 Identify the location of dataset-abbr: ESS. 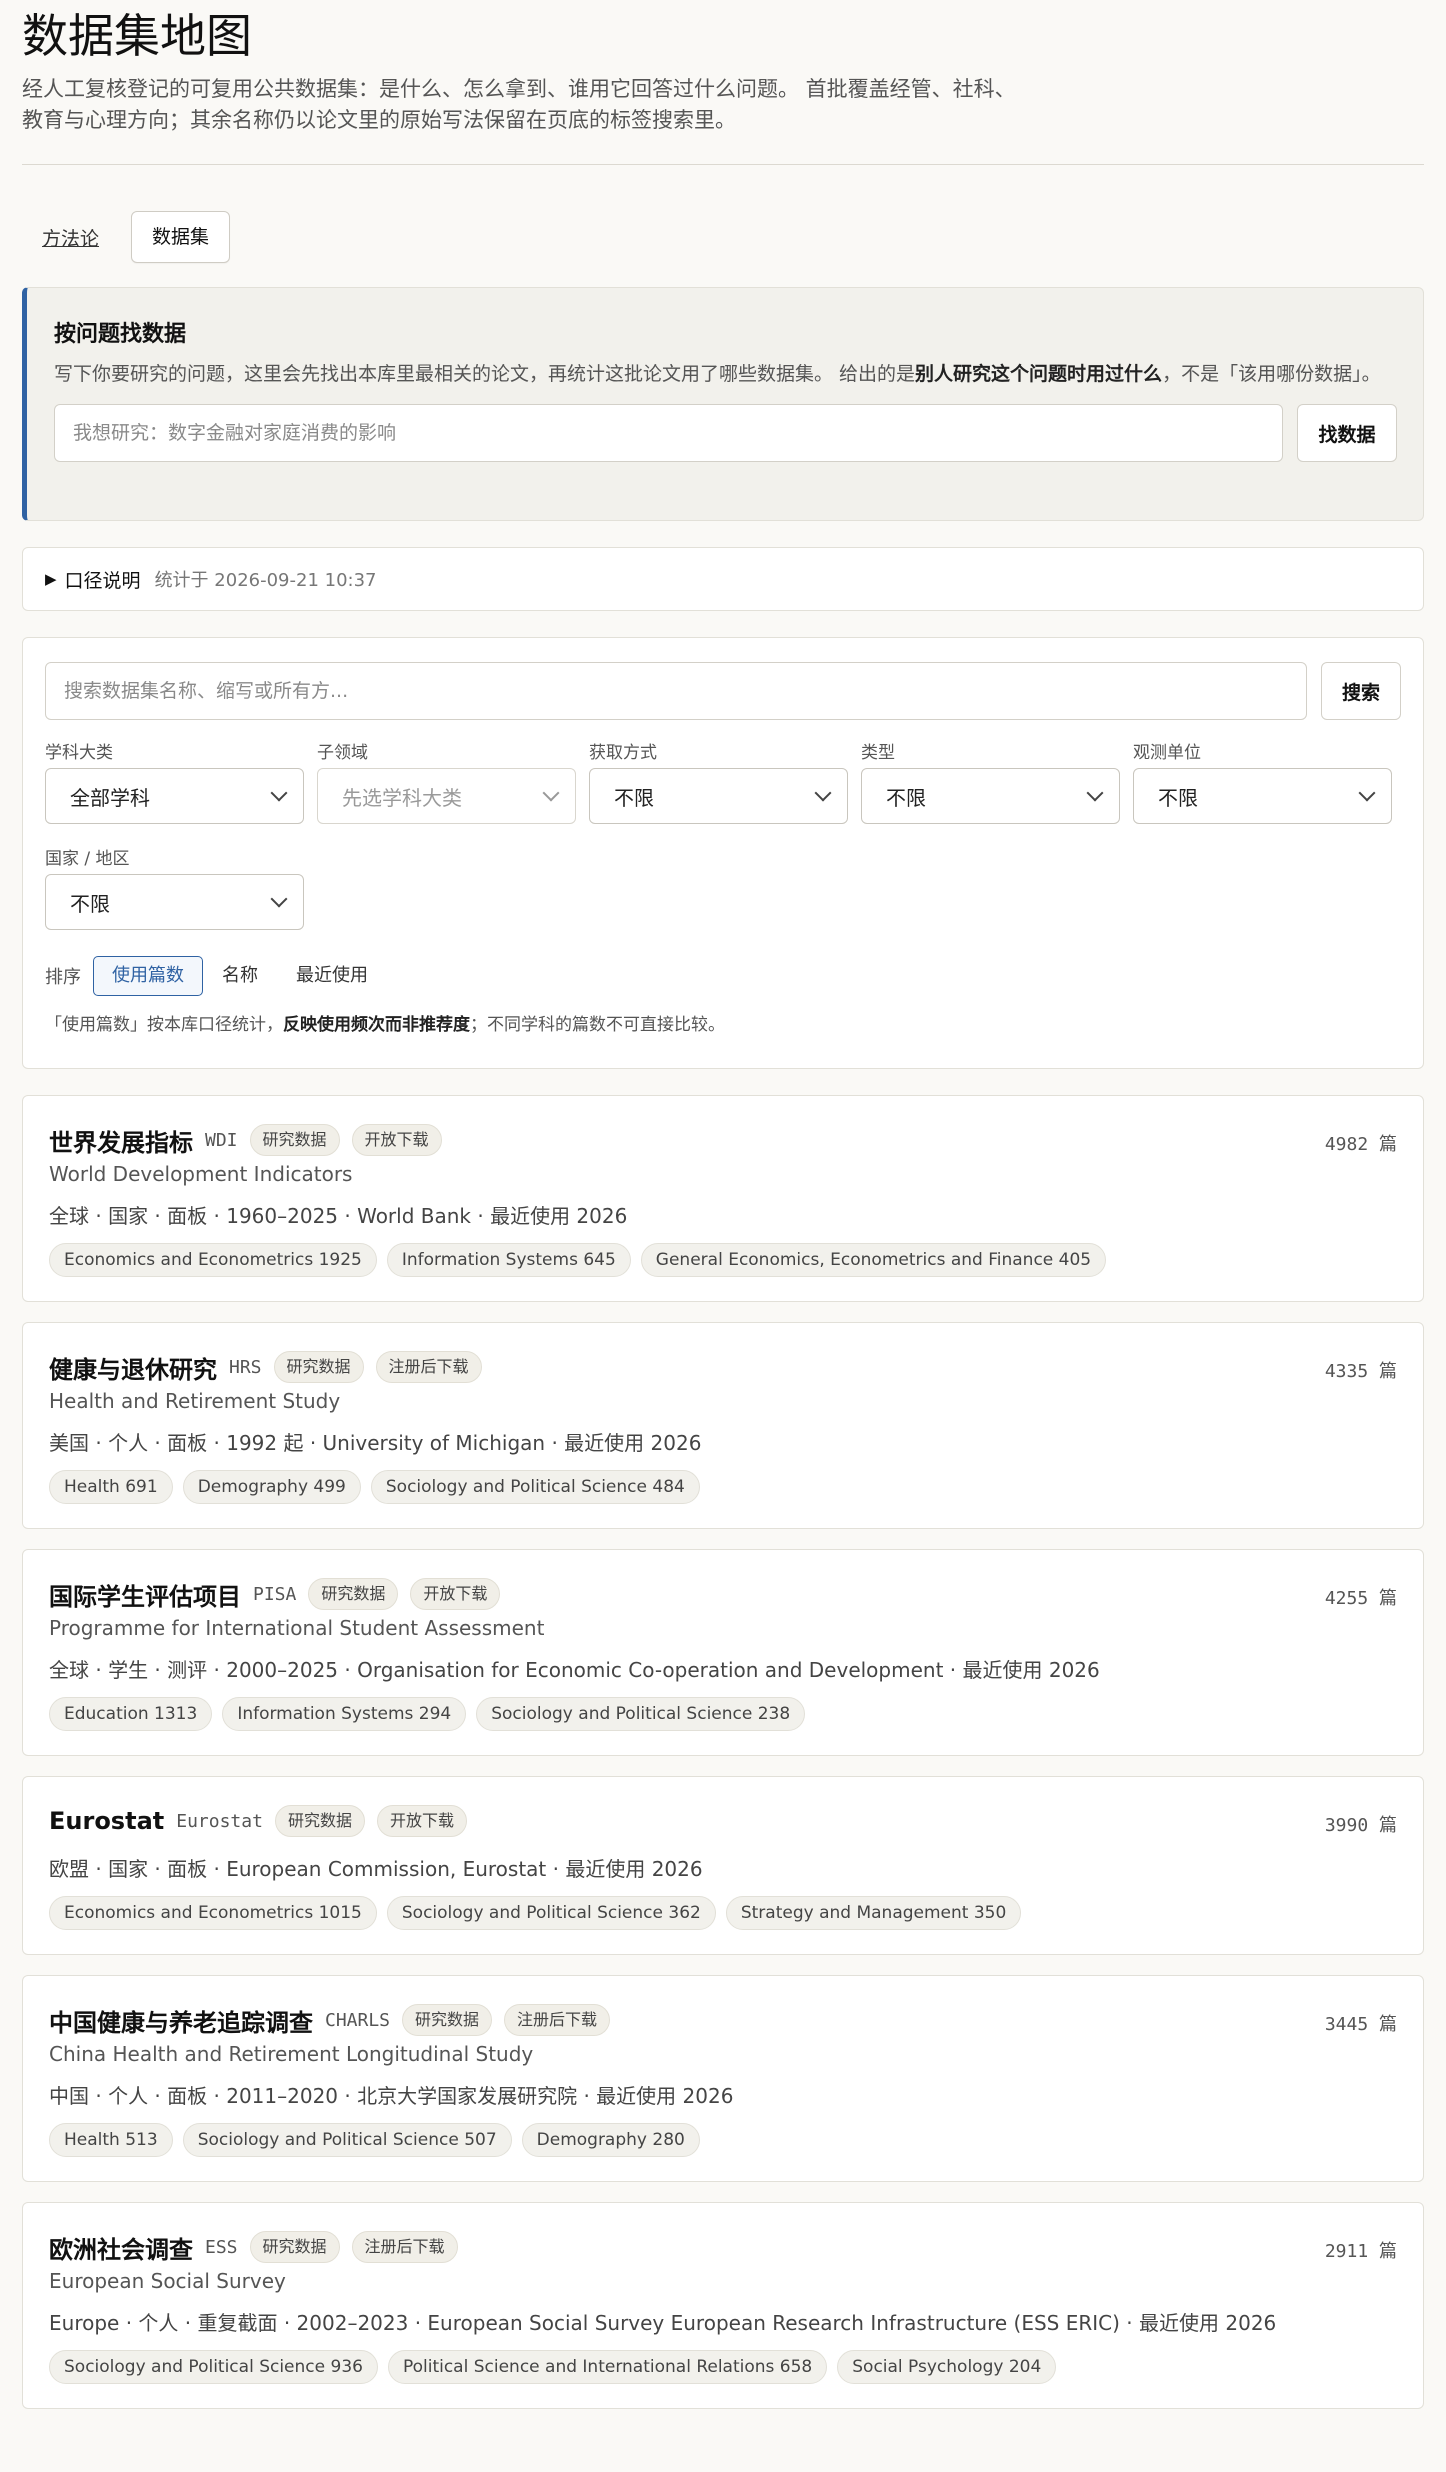
(221, 2247).